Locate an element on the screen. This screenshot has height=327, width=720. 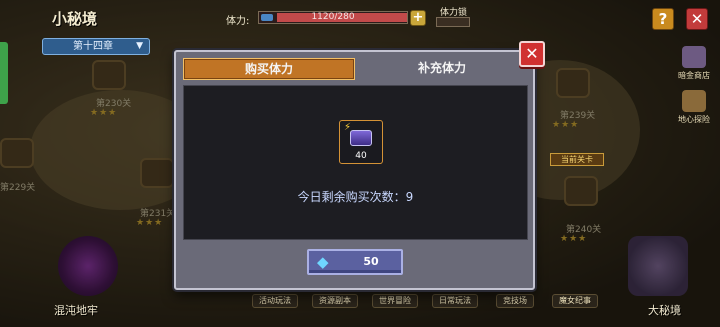
stamina-item-card: ⚡ 40 is located at coordinates (361, 142).